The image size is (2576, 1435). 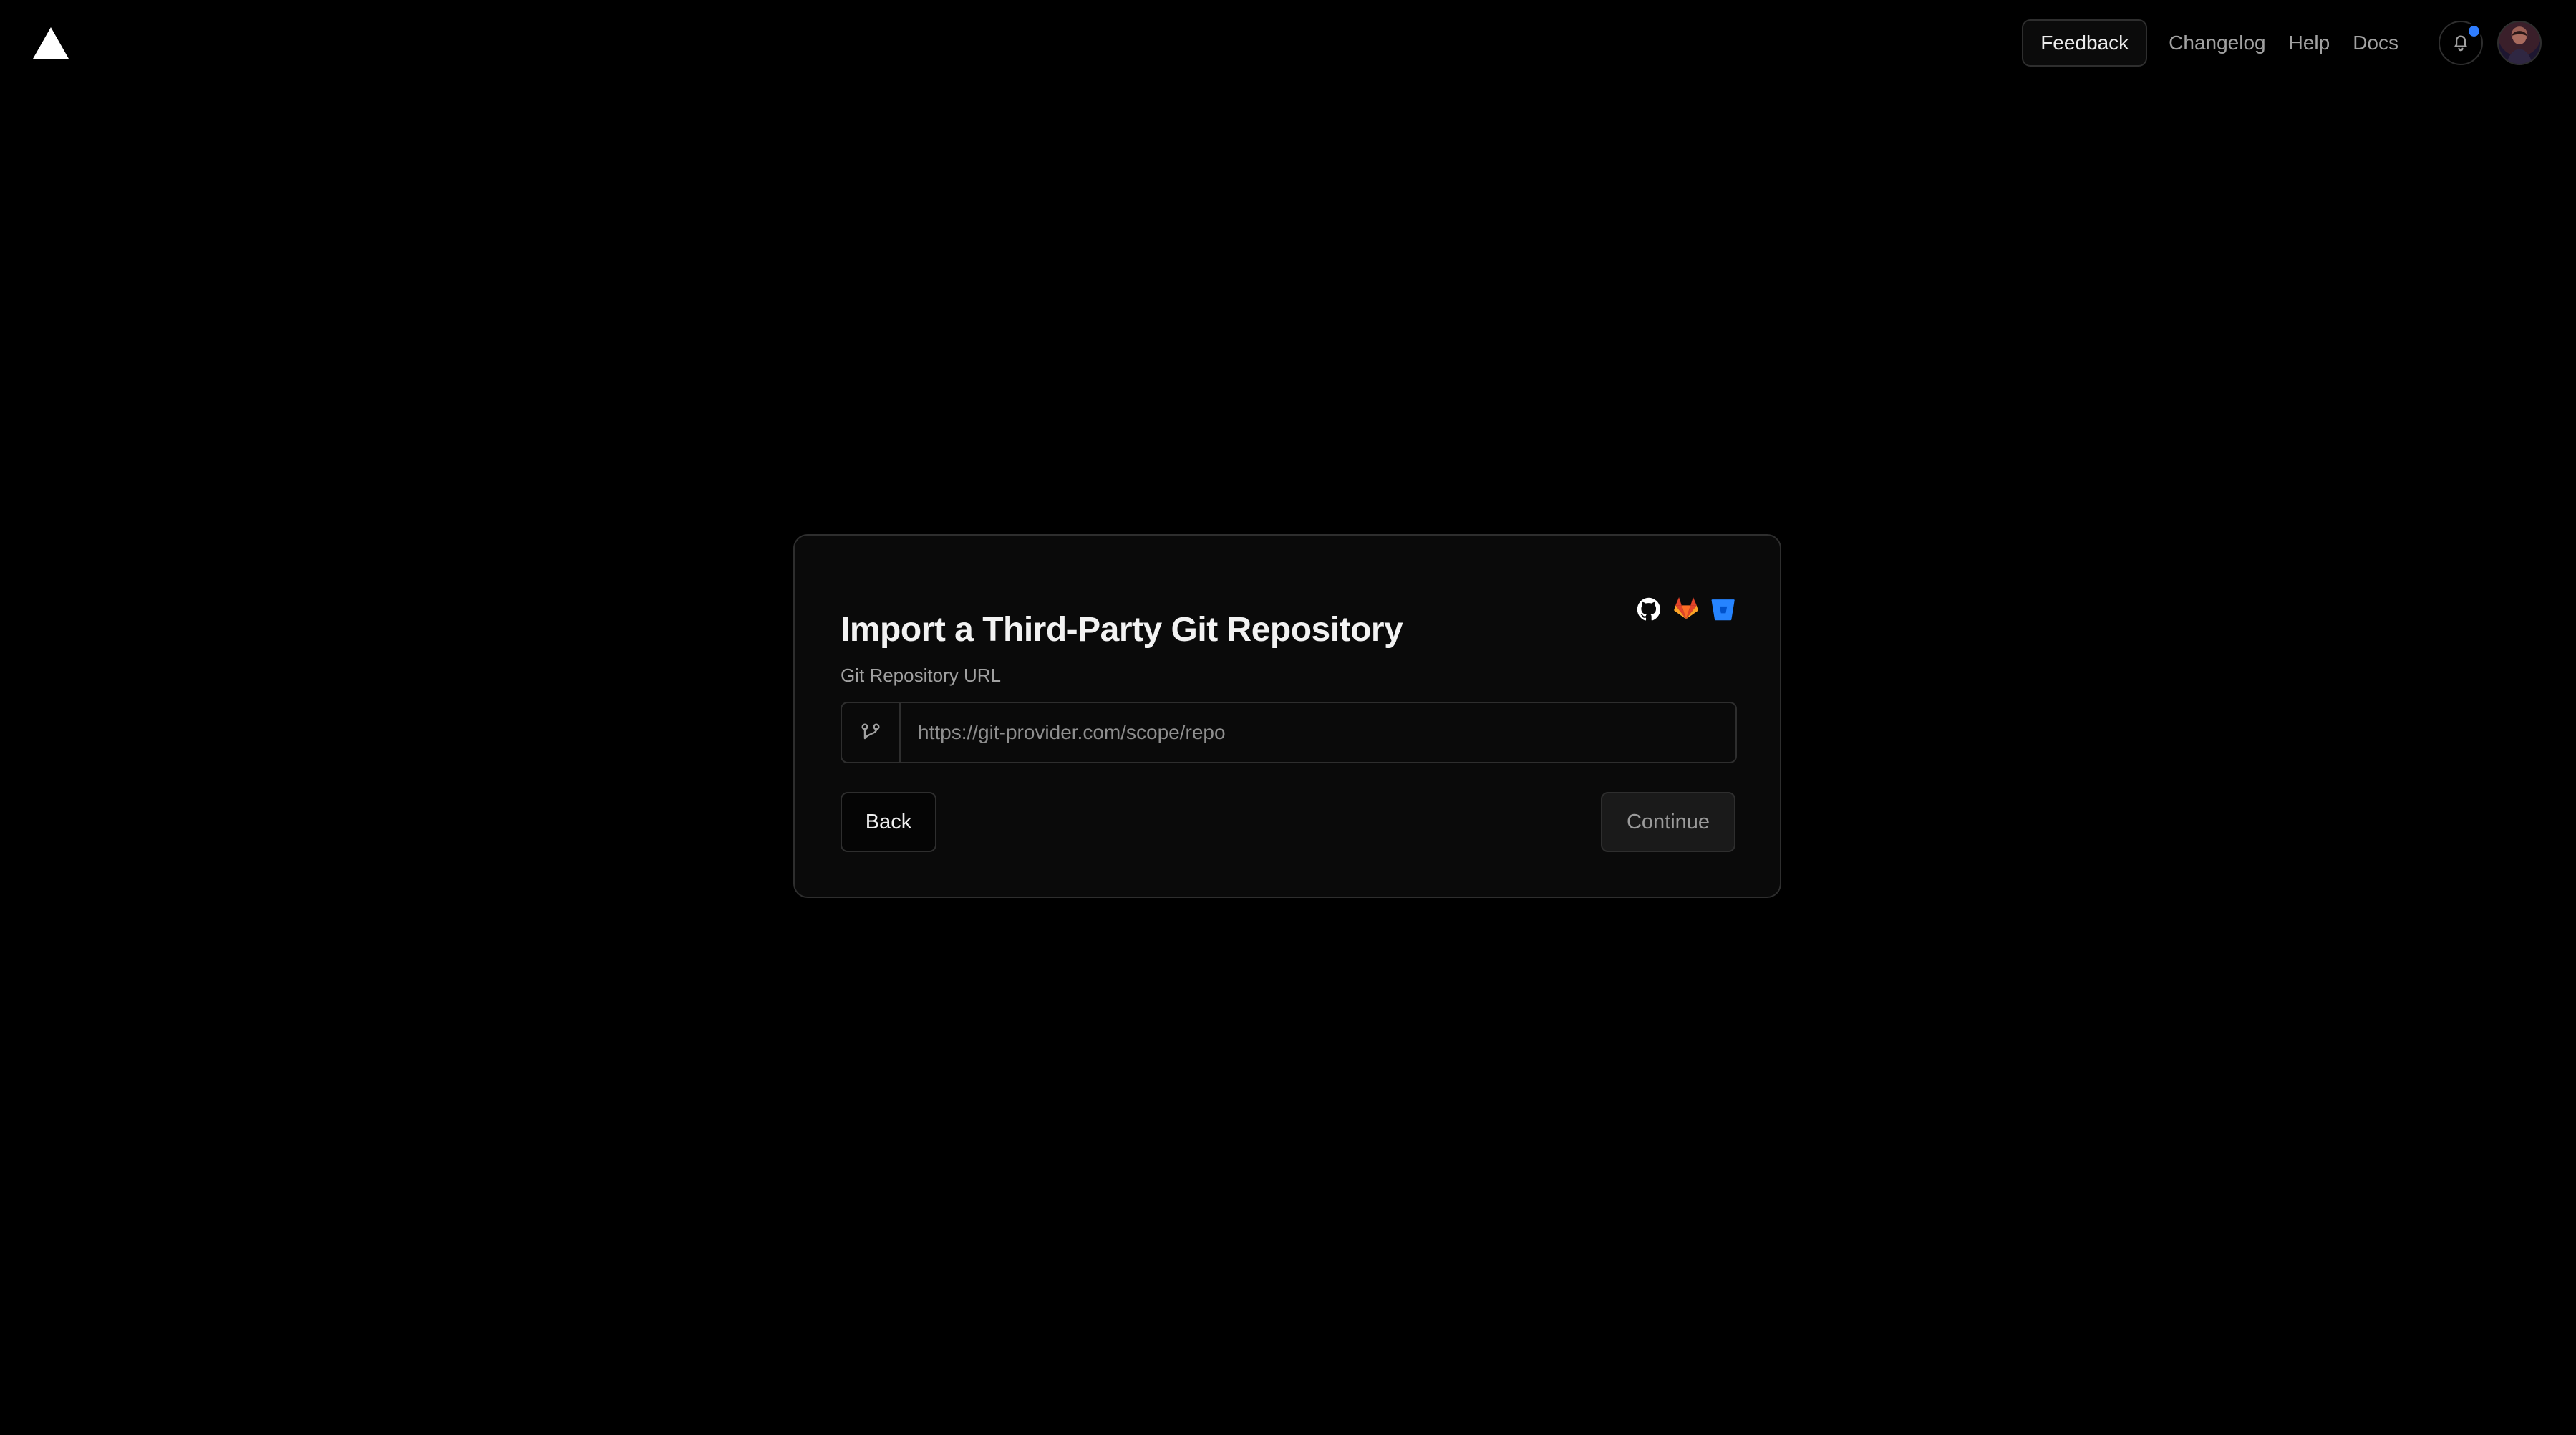 I want to click on feedback-button: Feedback, so click(x=2085, y=43).